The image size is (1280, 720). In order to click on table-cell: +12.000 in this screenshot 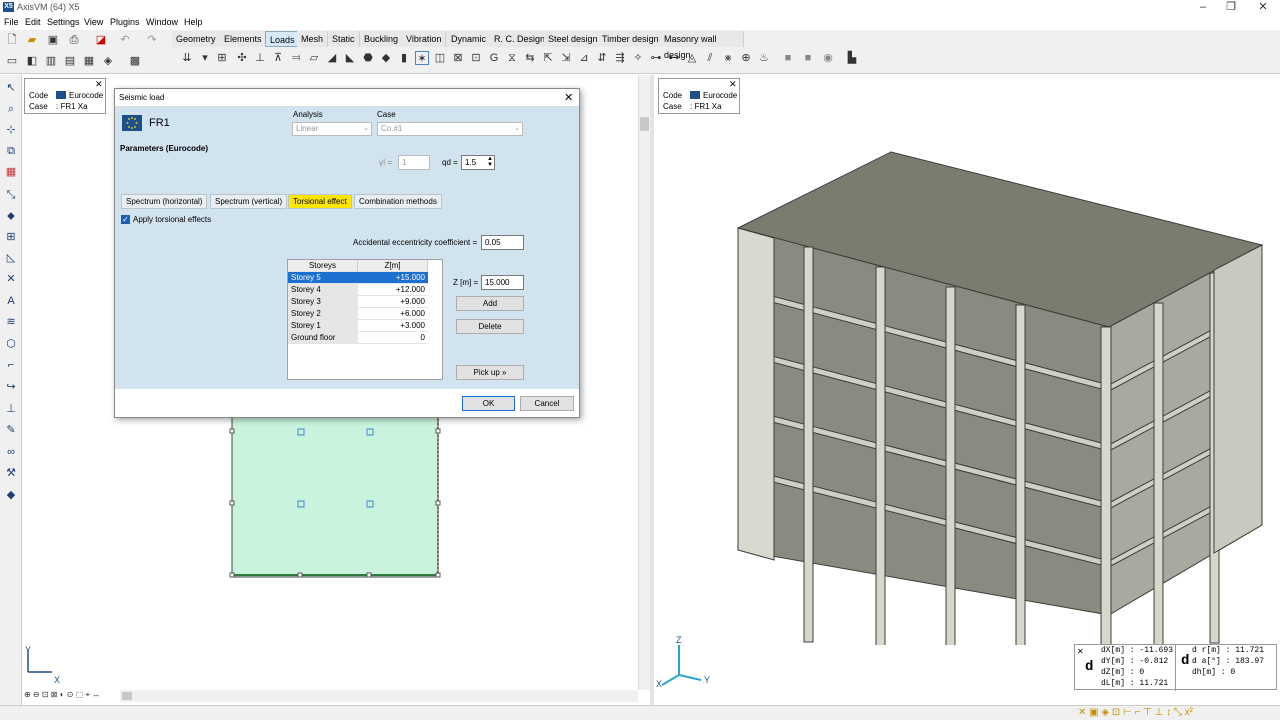, I will do `click(393, 290)`.